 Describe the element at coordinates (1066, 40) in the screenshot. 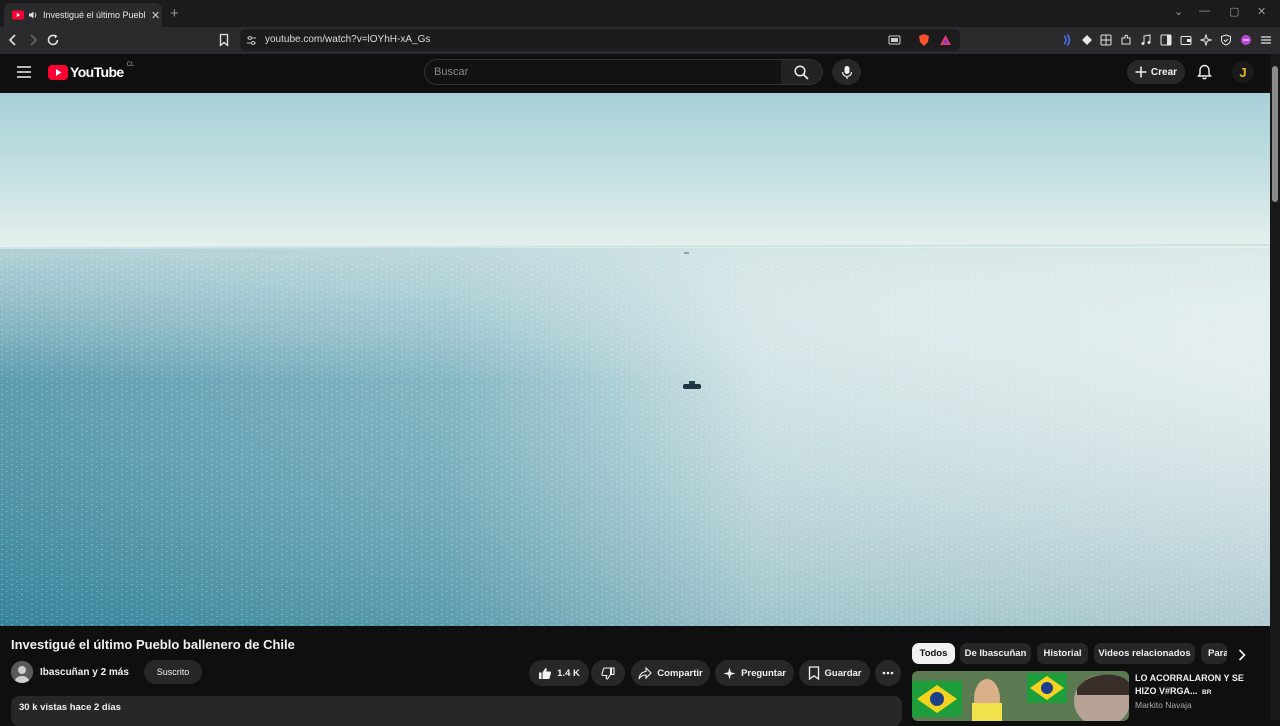

I see `wifi-extension-icon` at that location.